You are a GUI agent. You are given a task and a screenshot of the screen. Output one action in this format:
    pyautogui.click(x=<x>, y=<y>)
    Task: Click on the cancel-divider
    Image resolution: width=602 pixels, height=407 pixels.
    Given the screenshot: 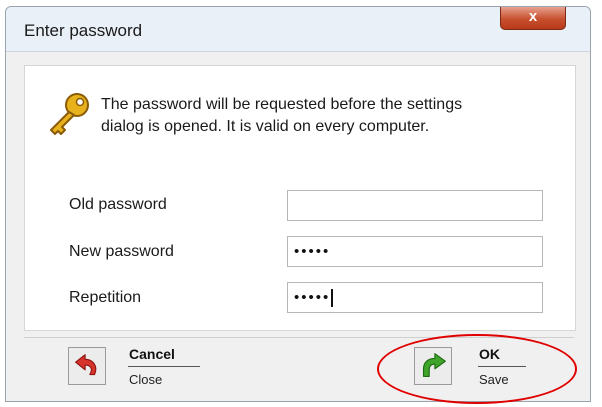 What is the action you would take?
    pyautogui.click(x=164, y=366)
    